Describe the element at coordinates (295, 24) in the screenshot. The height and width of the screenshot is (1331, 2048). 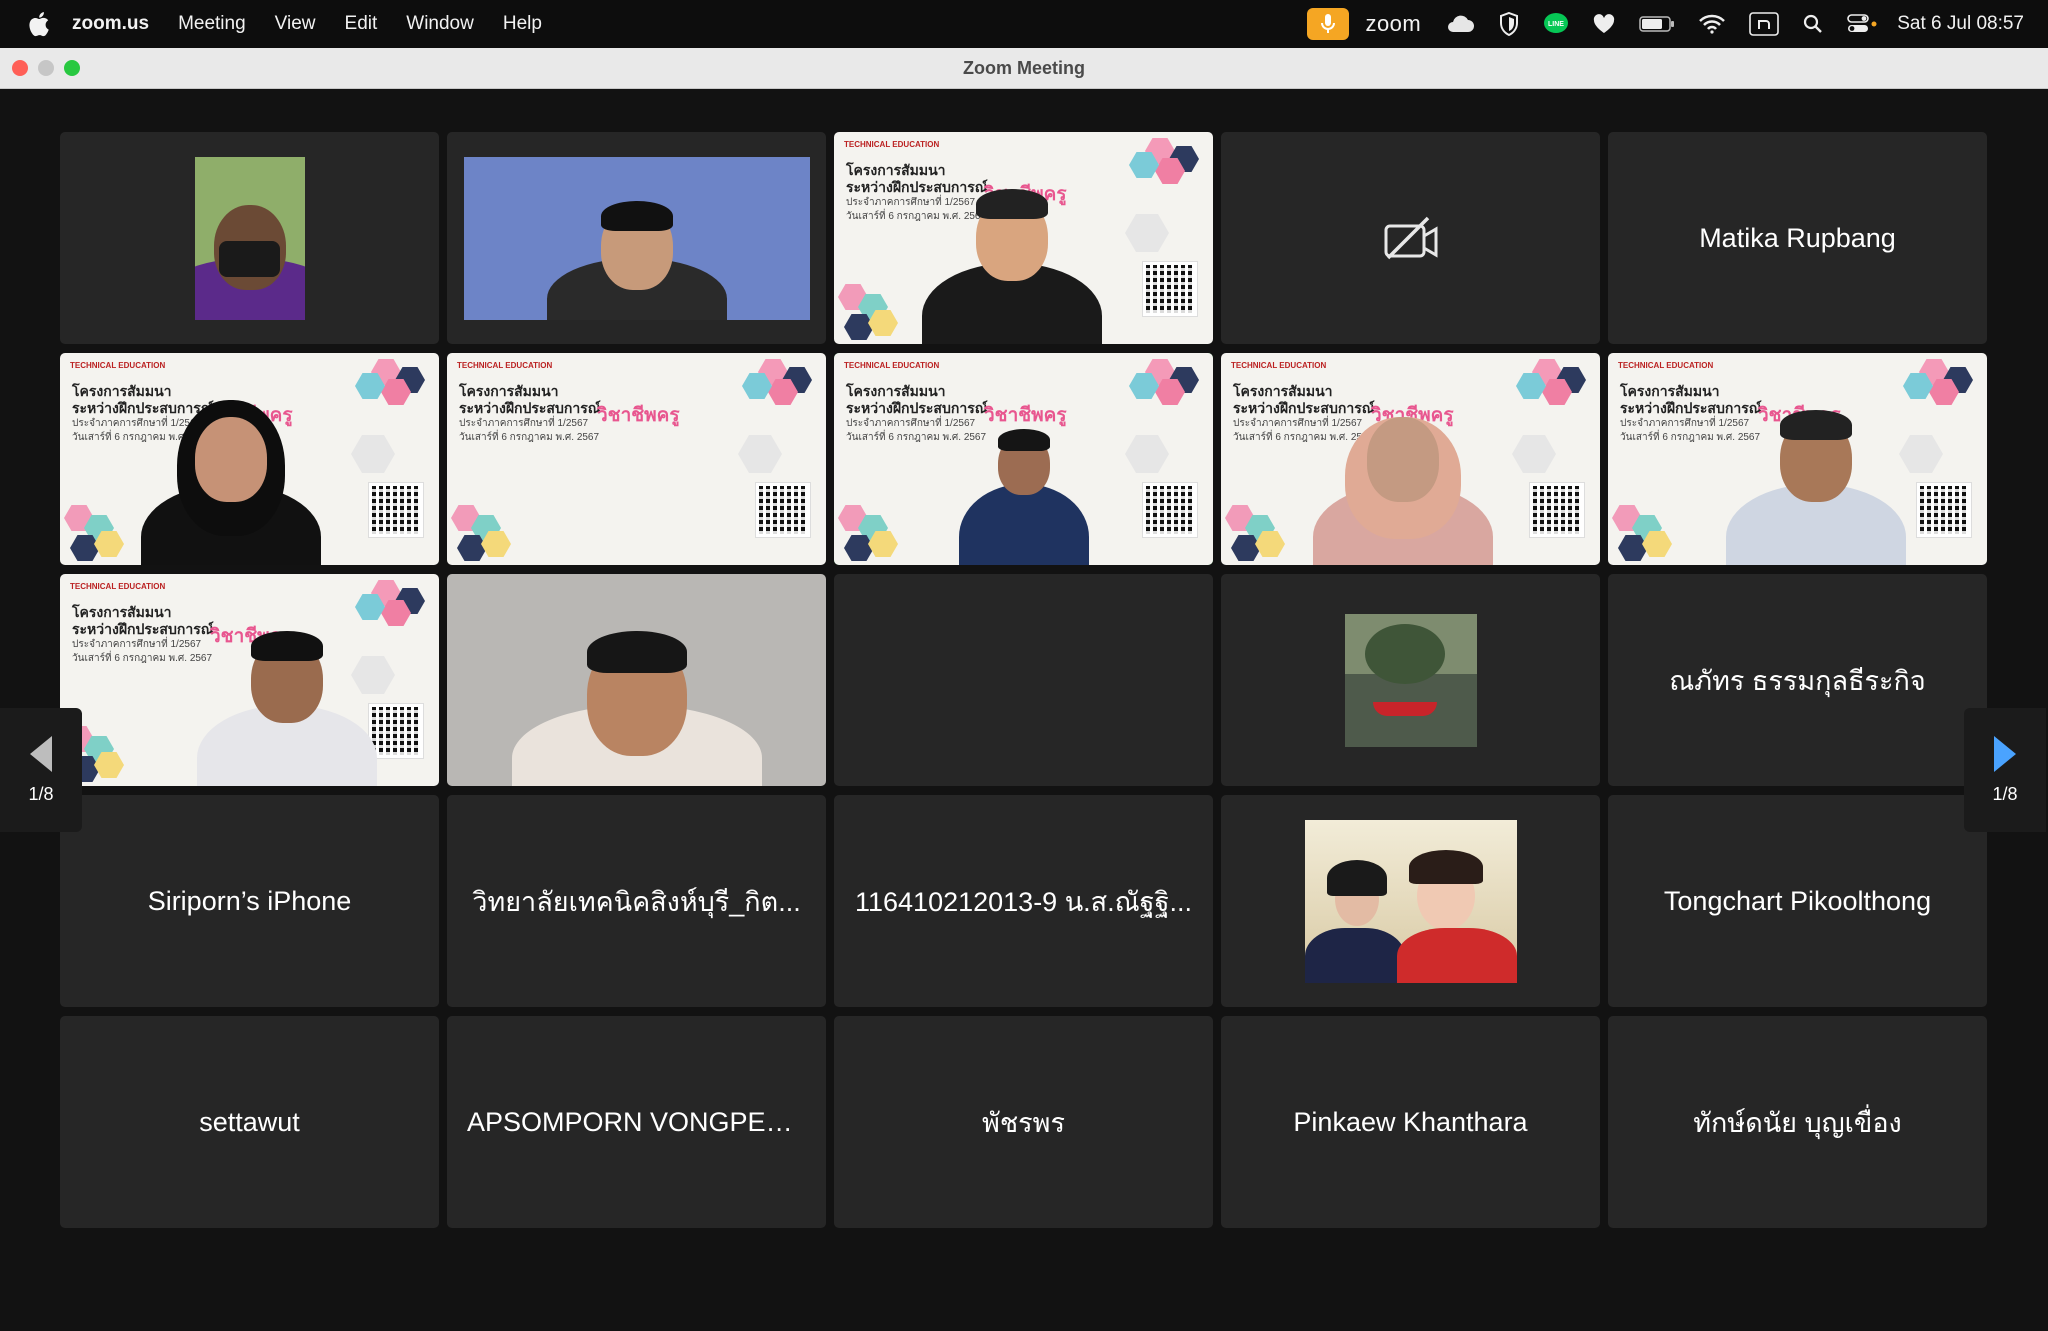
I see `menu-view: View` at that location.